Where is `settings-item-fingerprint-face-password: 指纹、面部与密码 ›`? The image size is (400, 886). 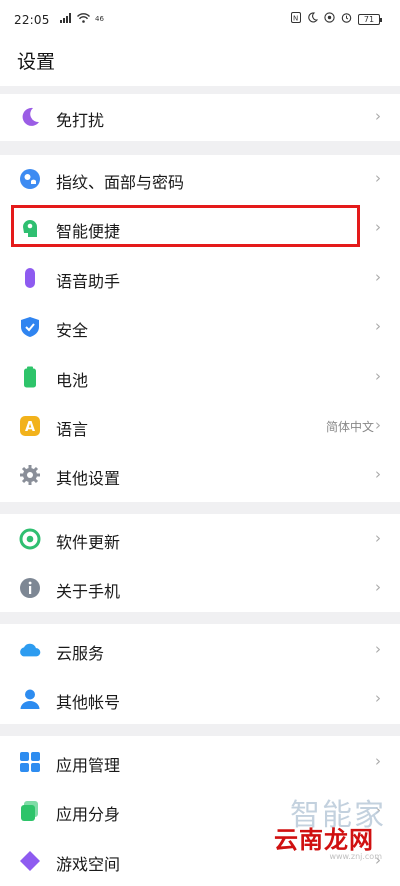
settings-item-fingerprint-face-password: 指纹、面部与密码 › is located at coordinates (200, 179).